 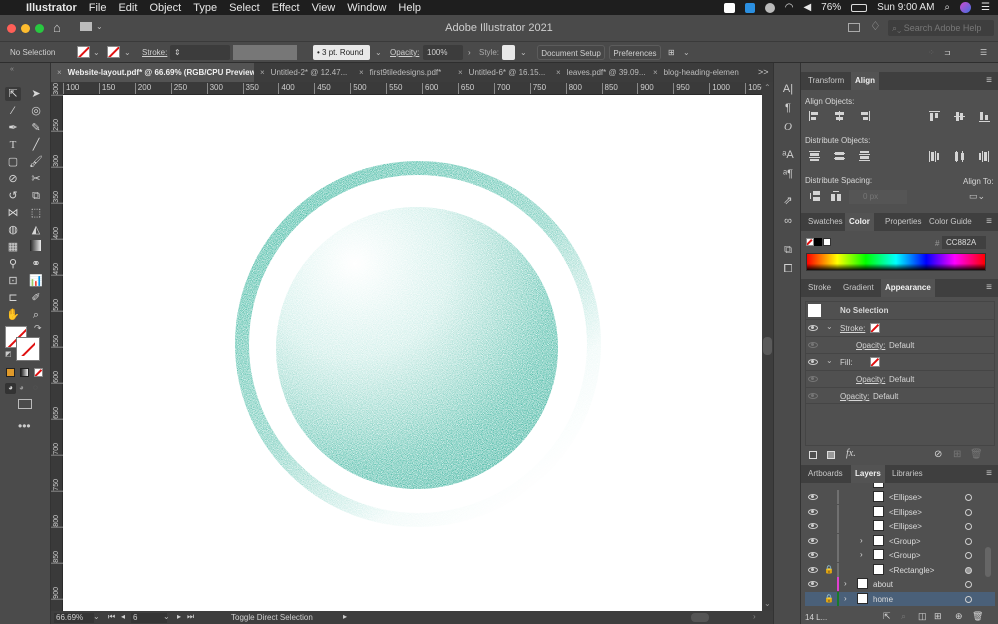 What do you see at coordinates (878, 197) in the screenshot?
I see `spacing-value-input: 0 px` at bounding box center [878, 197].